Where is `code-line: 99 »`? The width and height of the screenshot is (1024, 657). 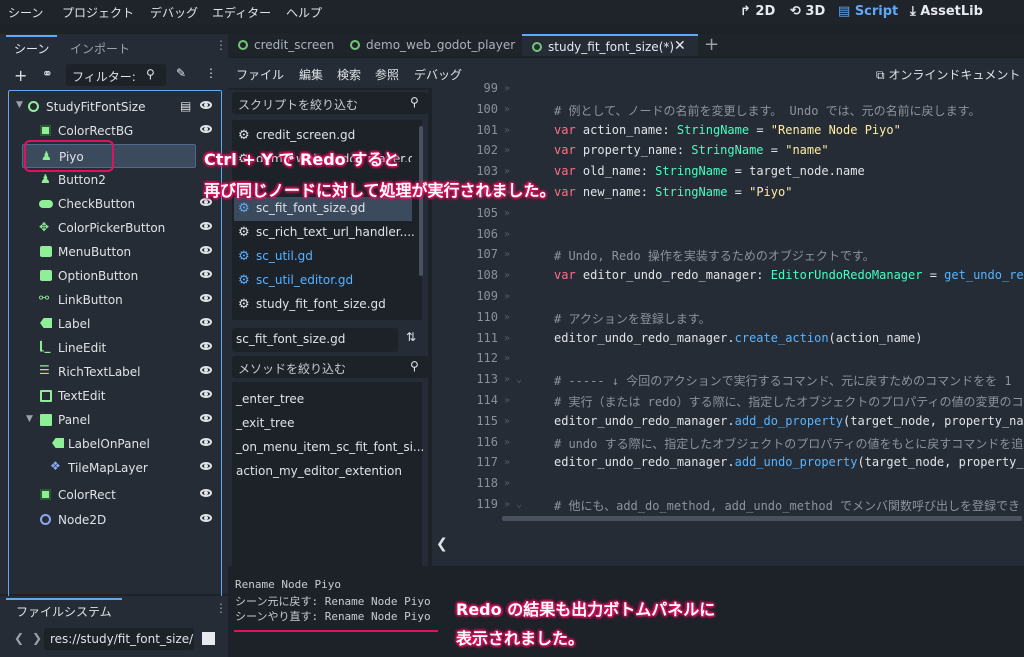
code-line: 99 » is located at coordinates (728, 92).